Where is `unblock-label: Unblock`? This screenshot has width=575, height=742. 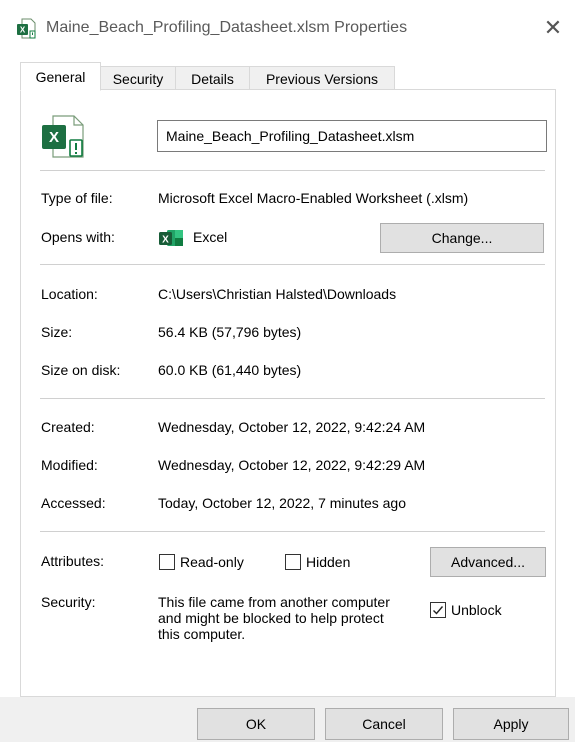 unblock-label: Unblock is located at coordinates (476, 610).